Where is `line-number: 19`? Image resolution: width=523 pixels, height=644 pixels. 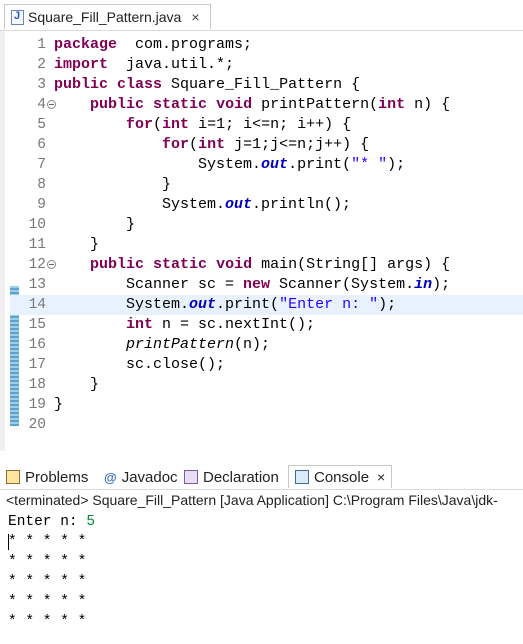 line-number: 19 is located at coordinates (37, 405).